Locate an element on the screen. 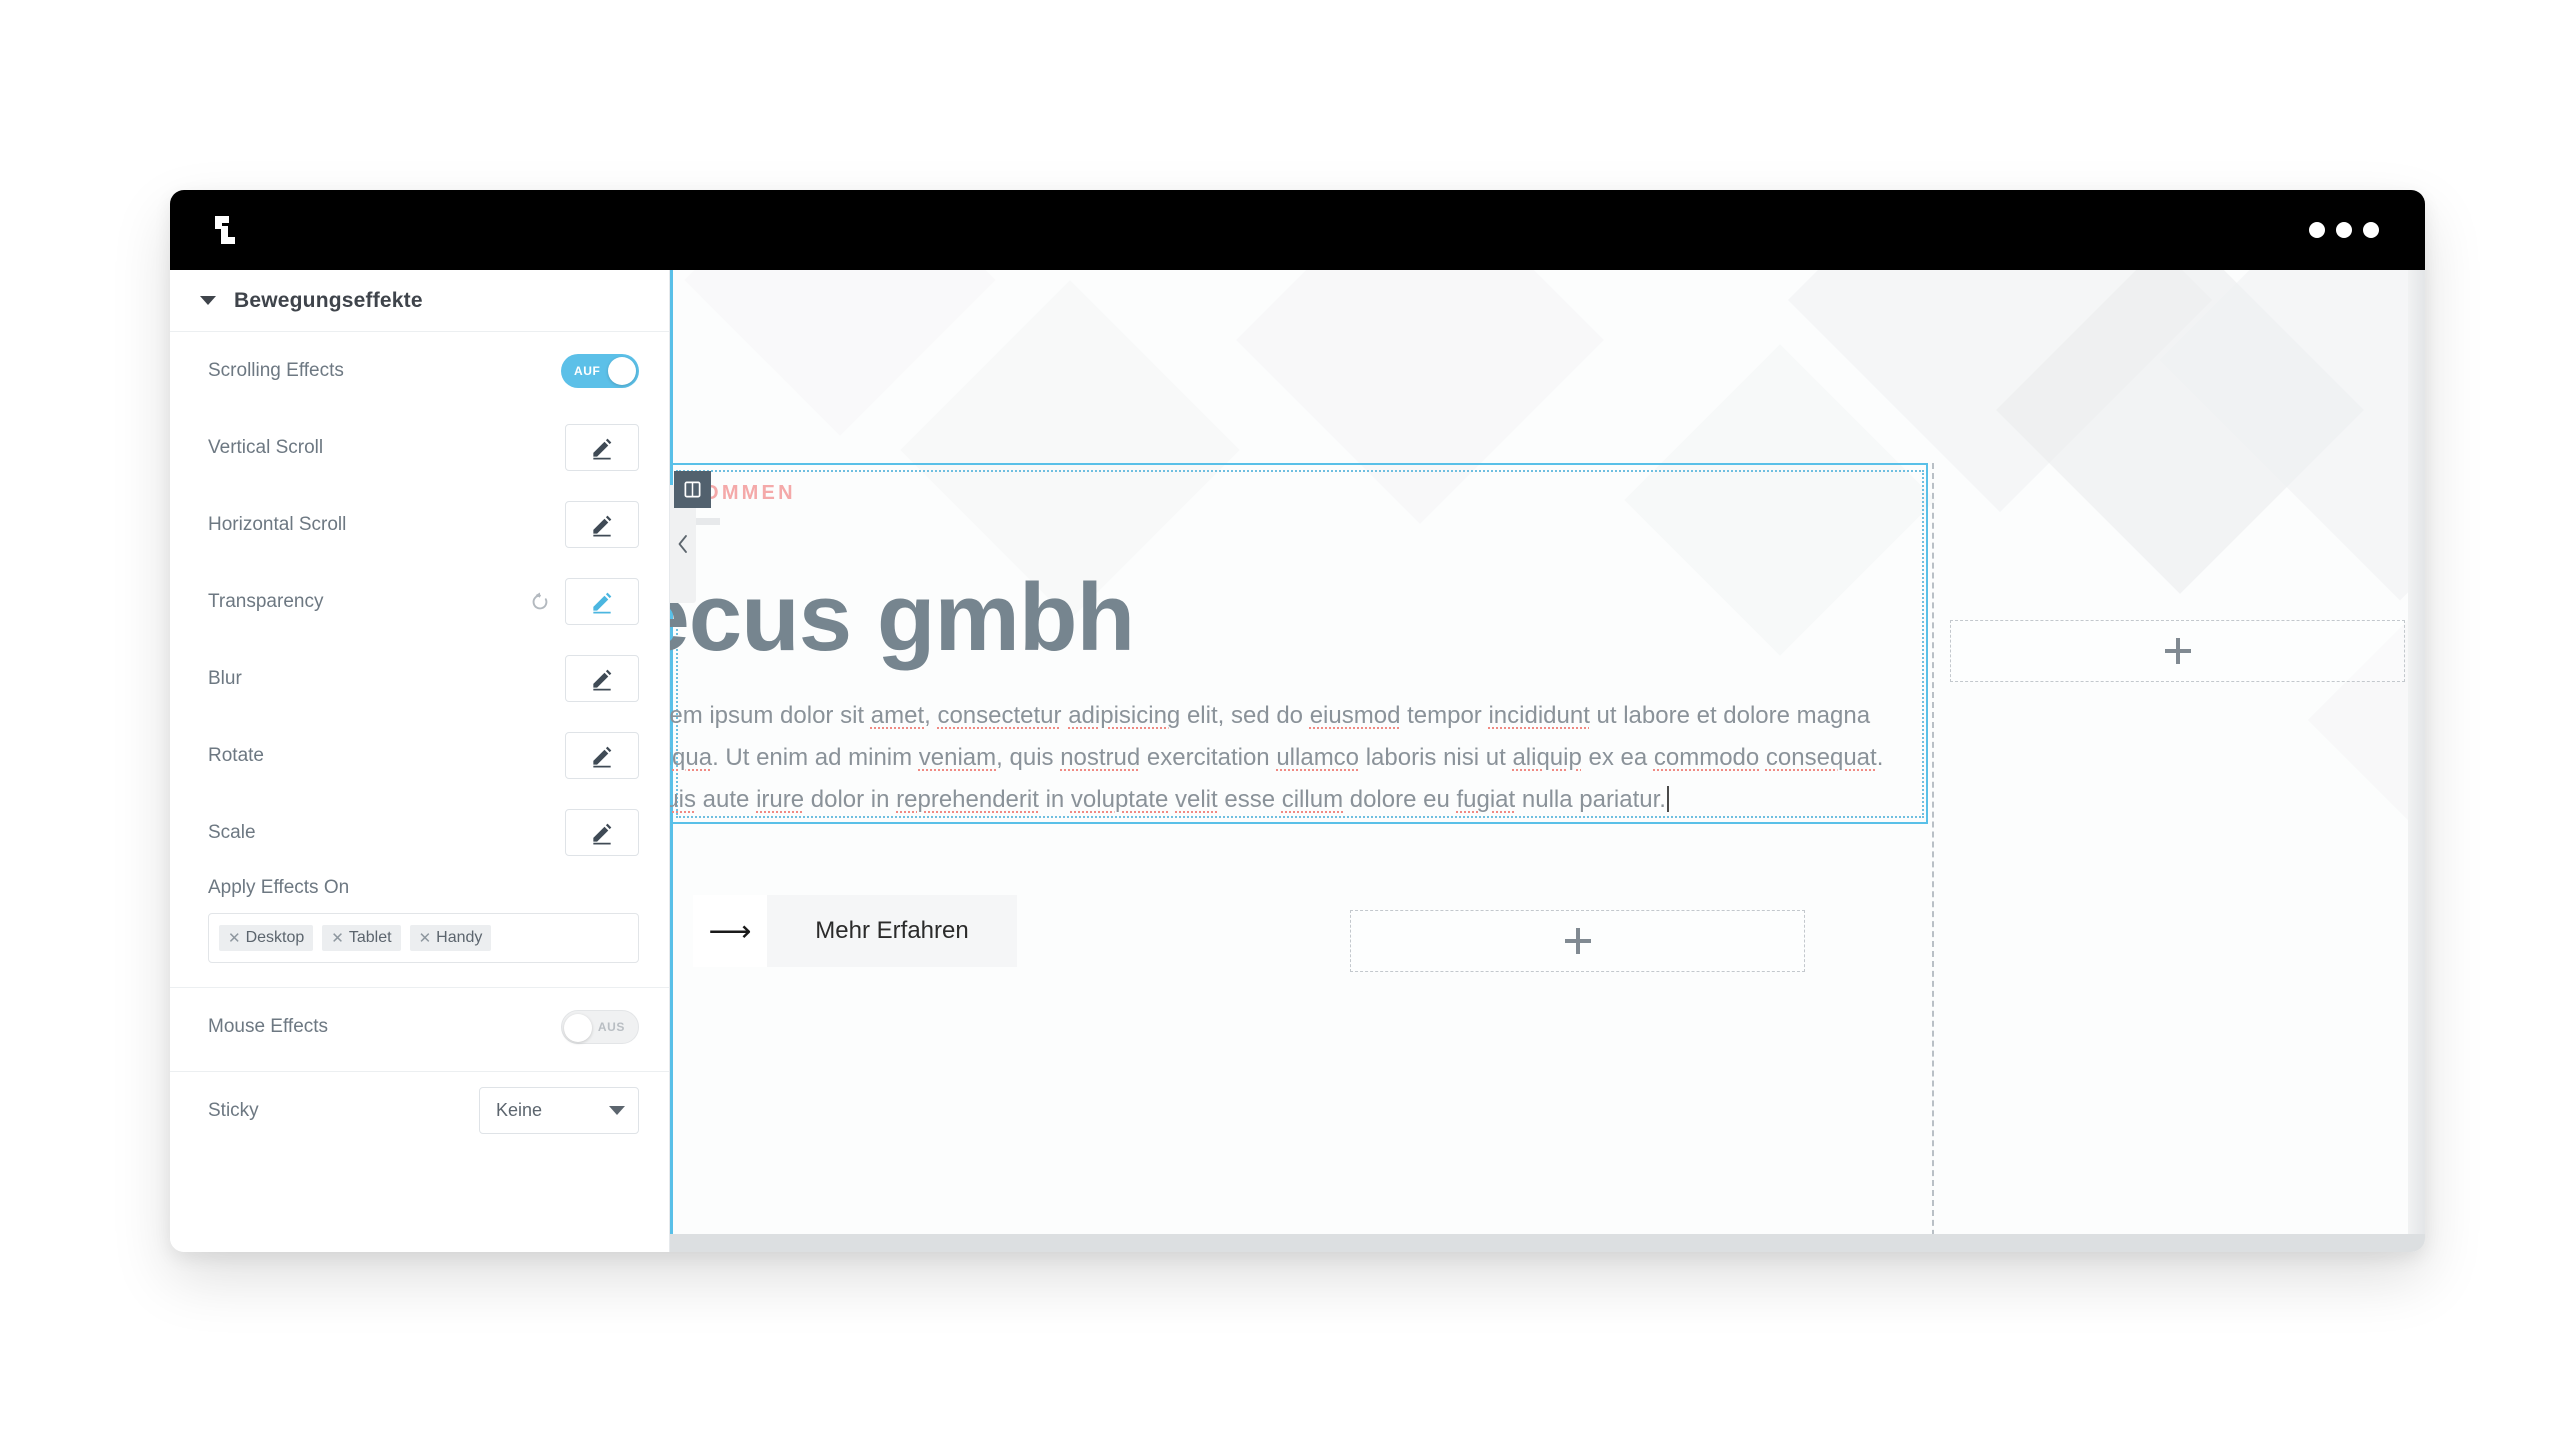 The height and width of the screenshot is (1440, 2560). window-menu-dots is located at coordinates (2344, 230).